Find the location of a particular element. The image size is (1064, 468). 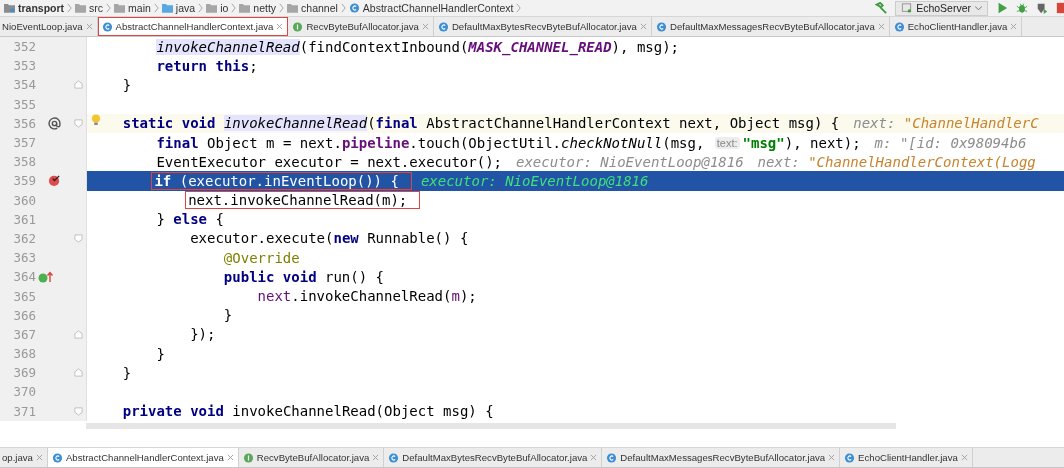

line-number: 352 is located at coordinates (24, 47).